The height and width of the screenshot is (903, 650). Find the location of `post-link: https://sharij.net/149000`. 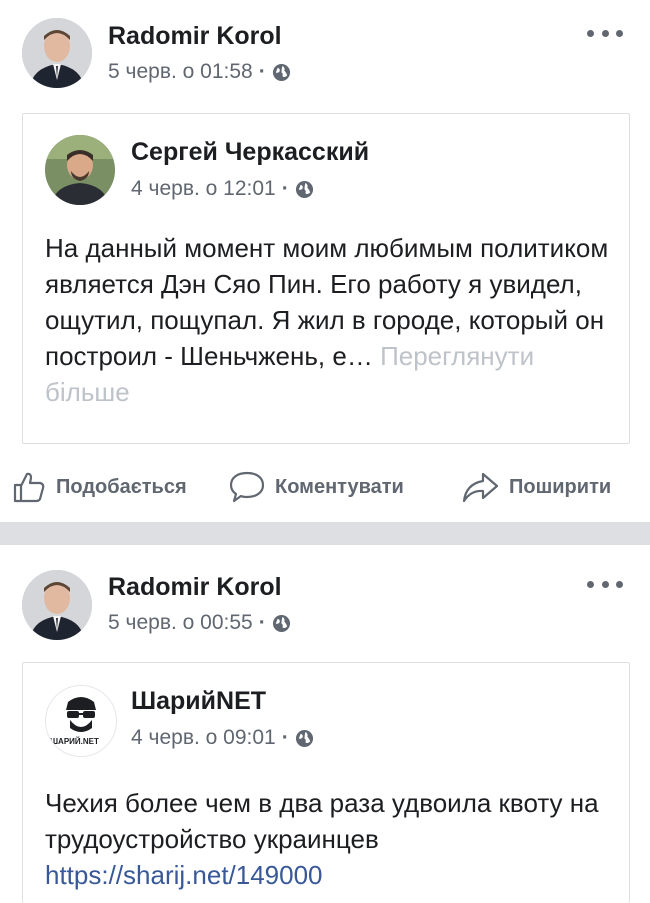

post-link: https://sharij.net/149000 is located at coordinates (184, 875).